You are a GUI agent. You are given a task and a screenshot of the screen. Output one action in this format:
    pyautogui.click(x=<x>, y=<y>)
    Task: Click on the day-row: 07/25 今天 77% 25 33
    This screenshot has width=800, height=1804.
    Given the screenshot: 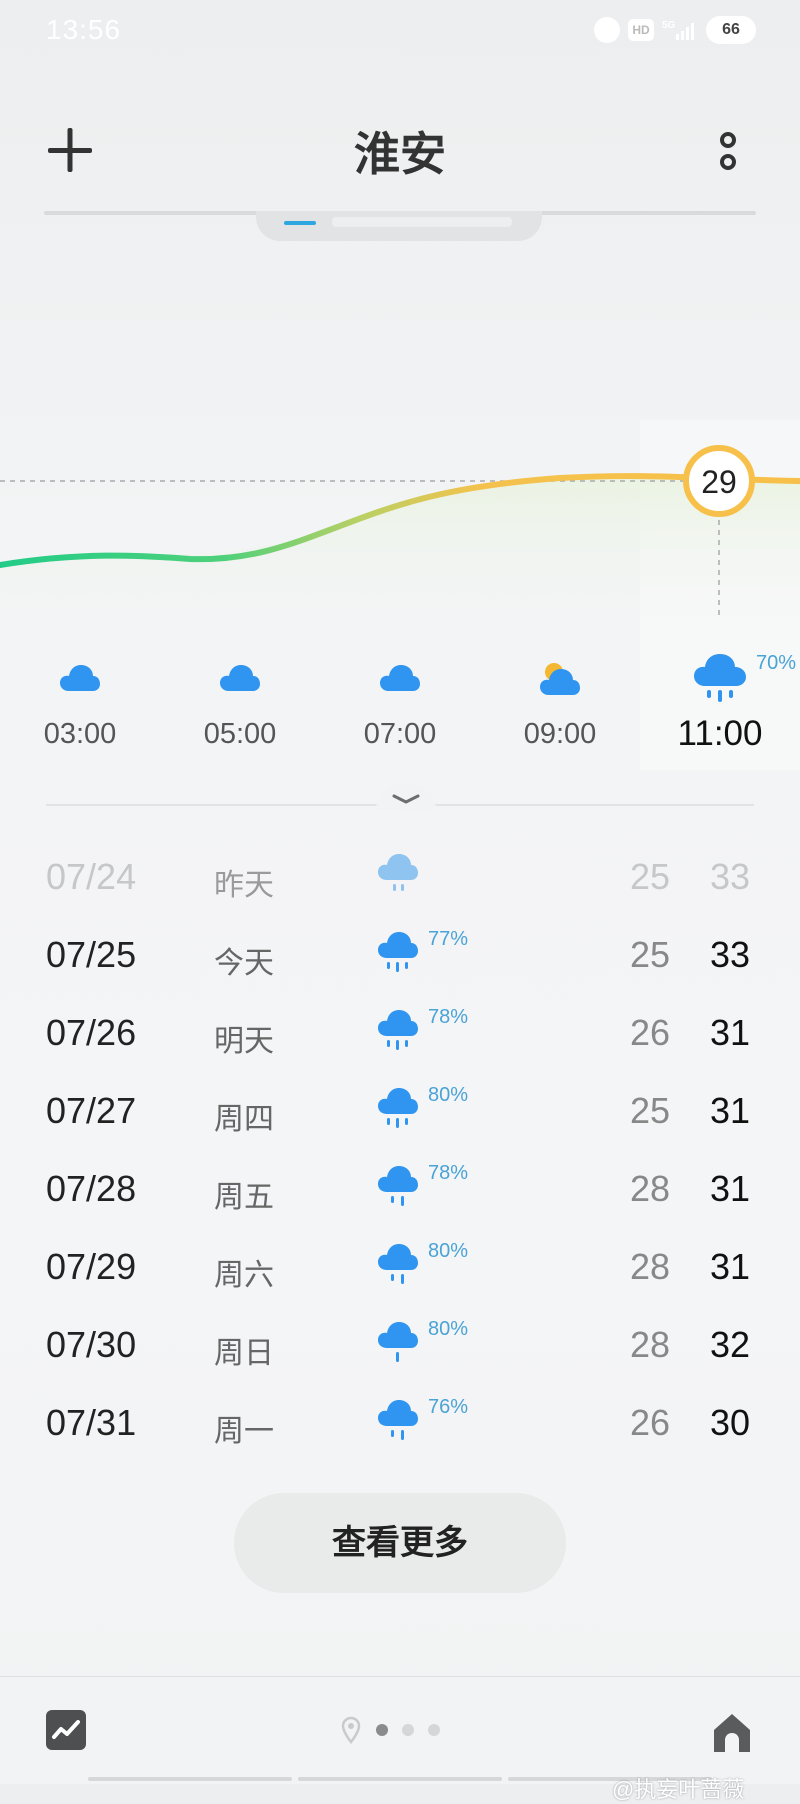 What is the action you would take?
    pyautogui.click(x=400, y=958)
    